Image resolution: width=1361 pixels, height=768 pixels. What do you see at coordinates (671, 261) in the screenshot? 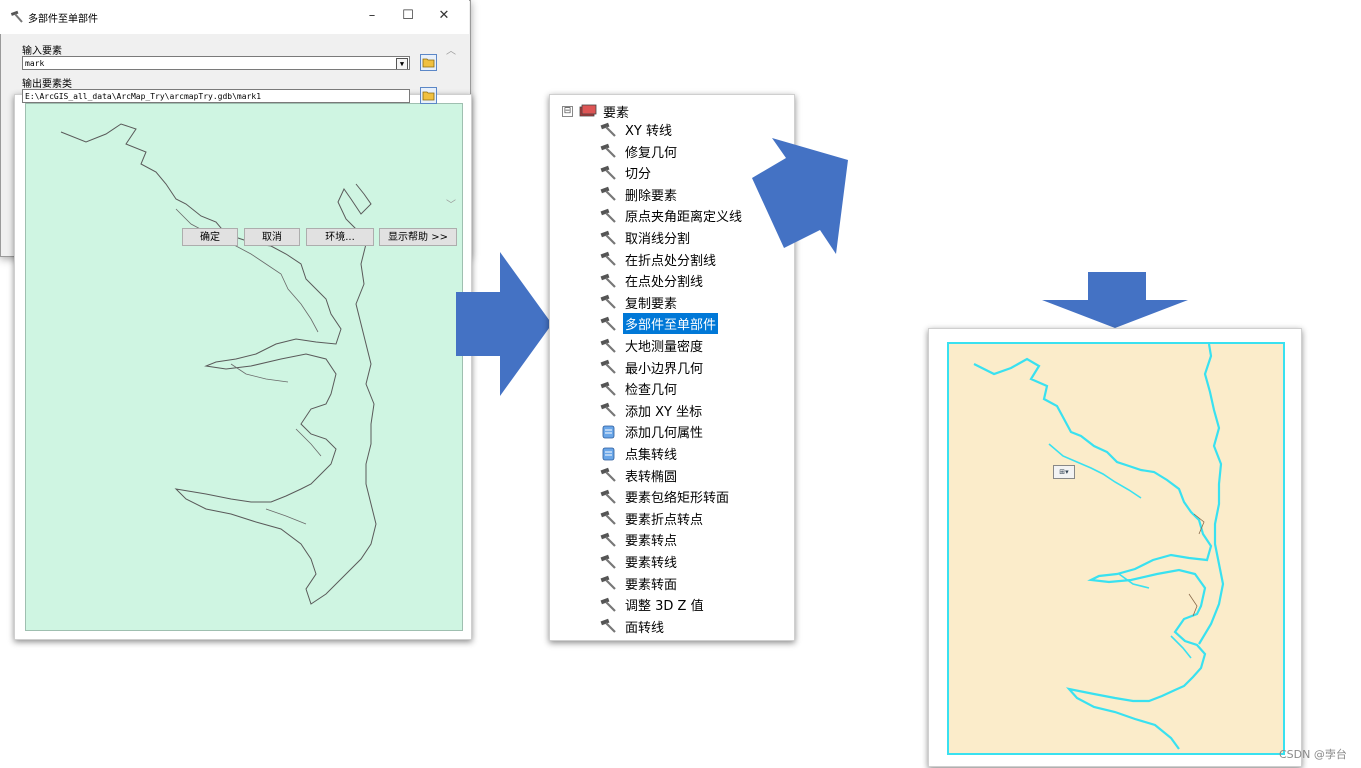
I see `tree-item-label: 在折点处分割线` at bounding box center [671, 261].